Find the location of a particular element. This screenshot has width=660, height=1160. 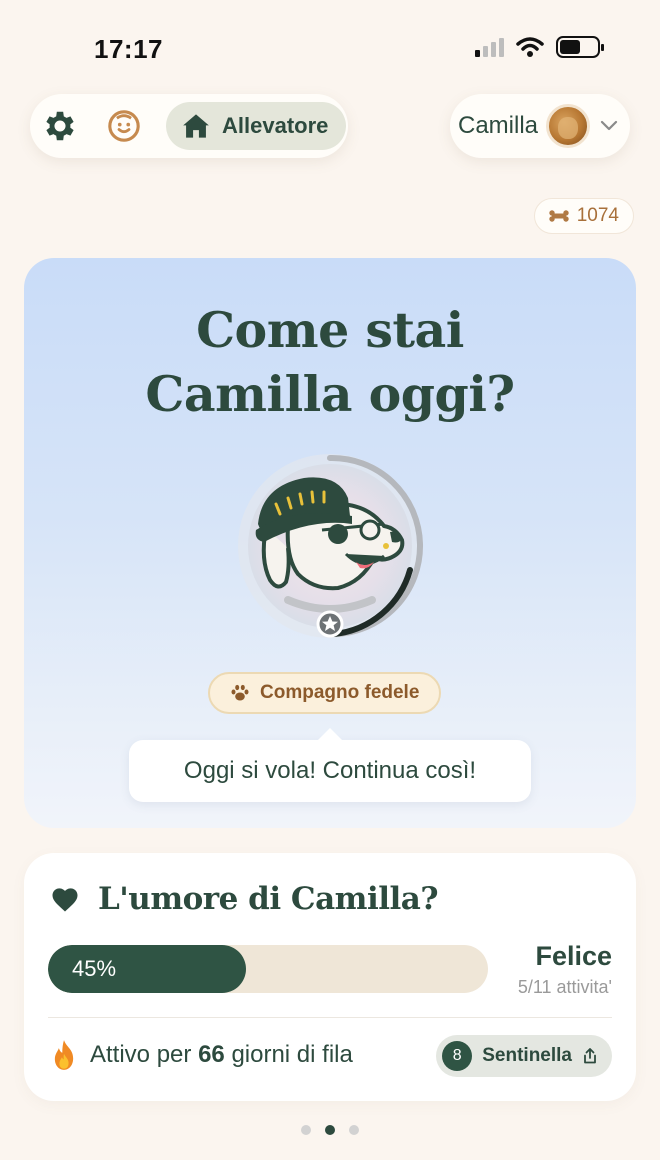

user-name: Camilla is located at coordinates (498, 125).